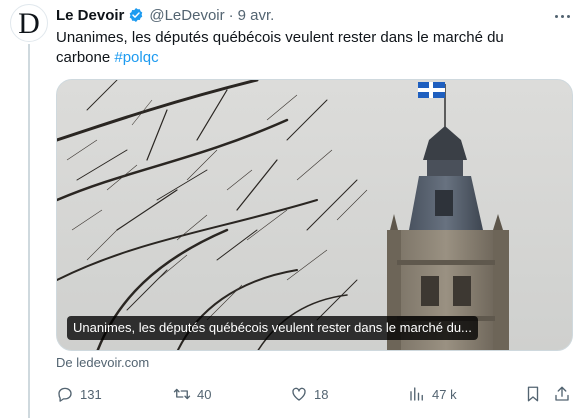 The height and width of the screenshot is (418, 588). I want to click on avatar: D, so click(29, 23).